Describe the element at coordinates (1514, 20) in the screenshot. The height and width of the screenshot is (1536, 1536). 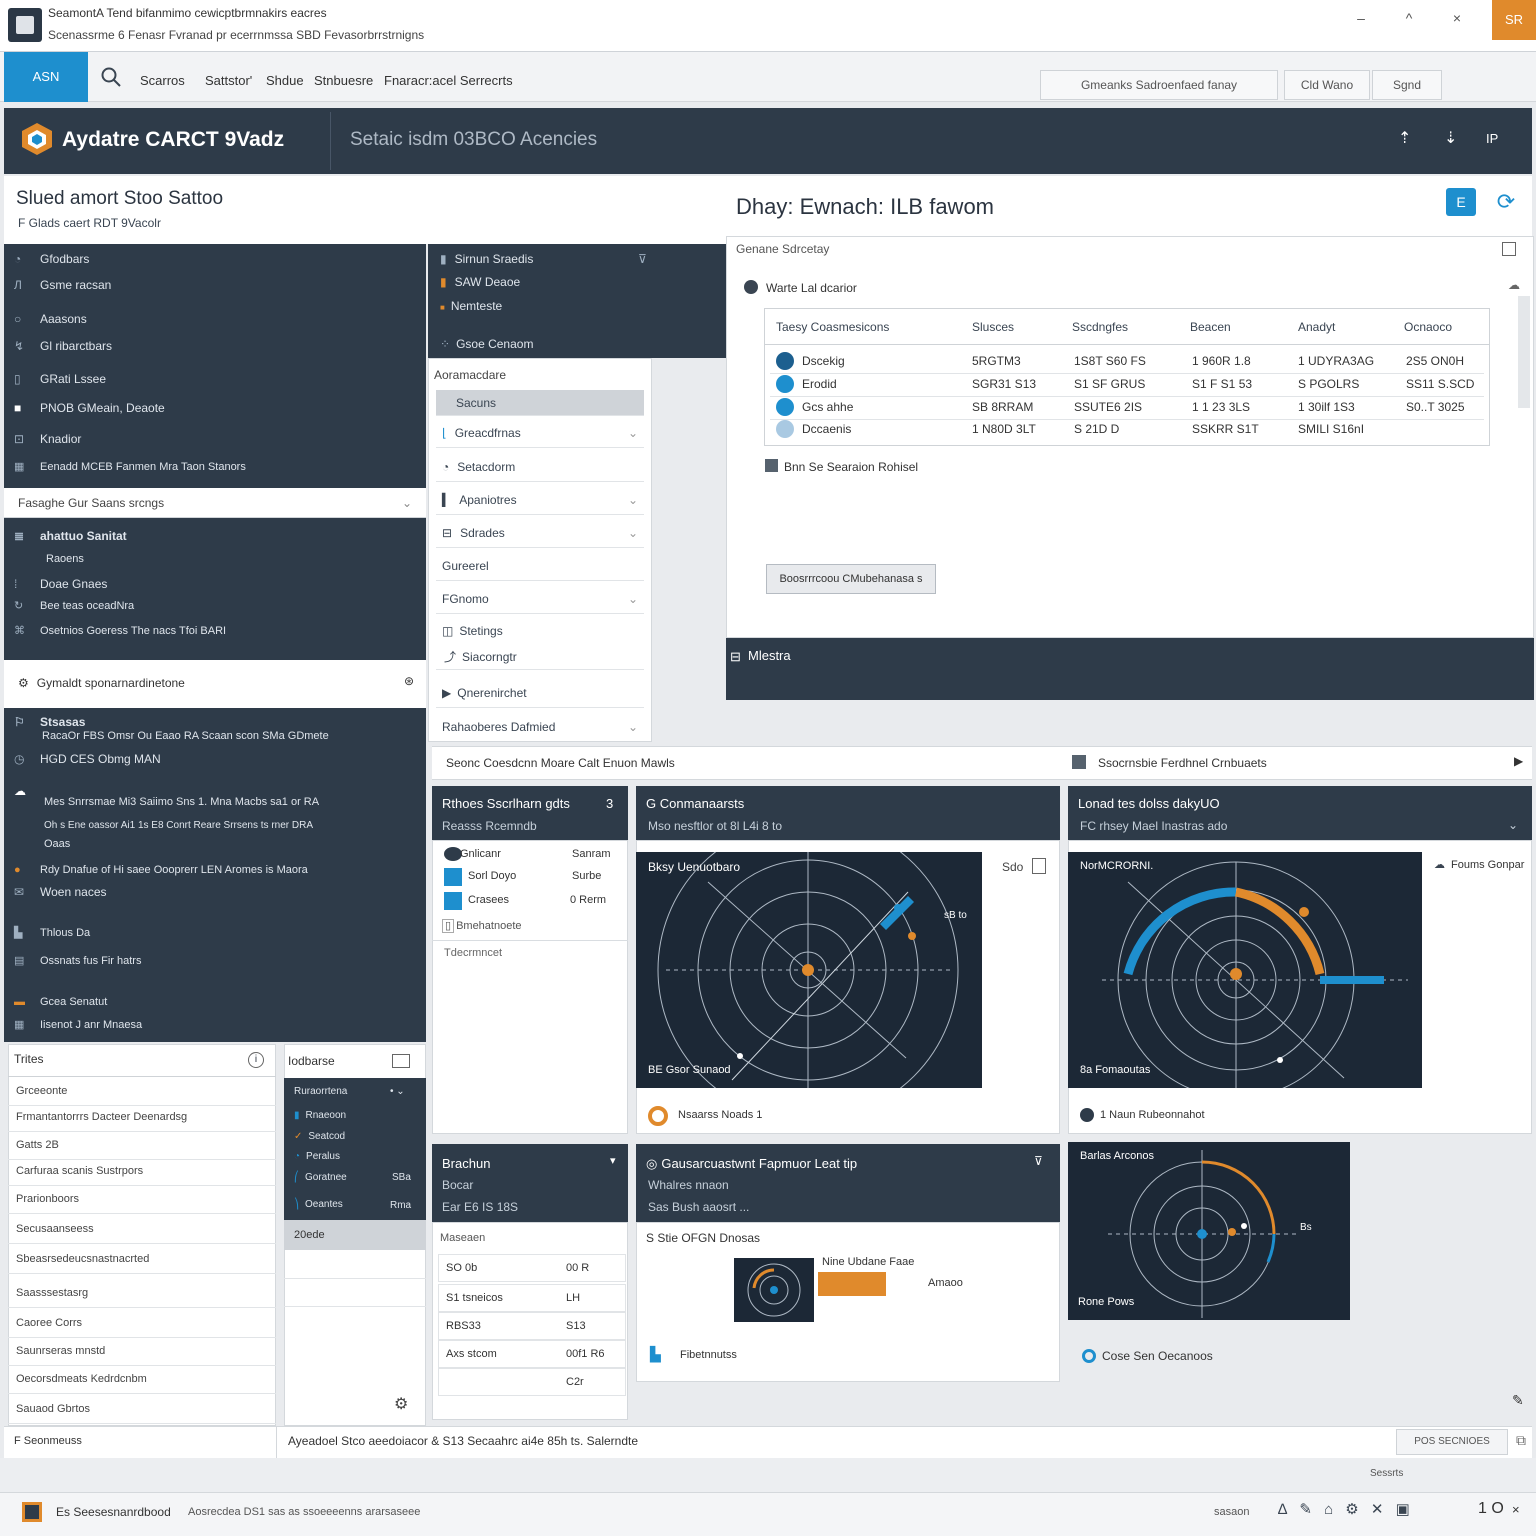
I see `corner-badge: SR` at that location.